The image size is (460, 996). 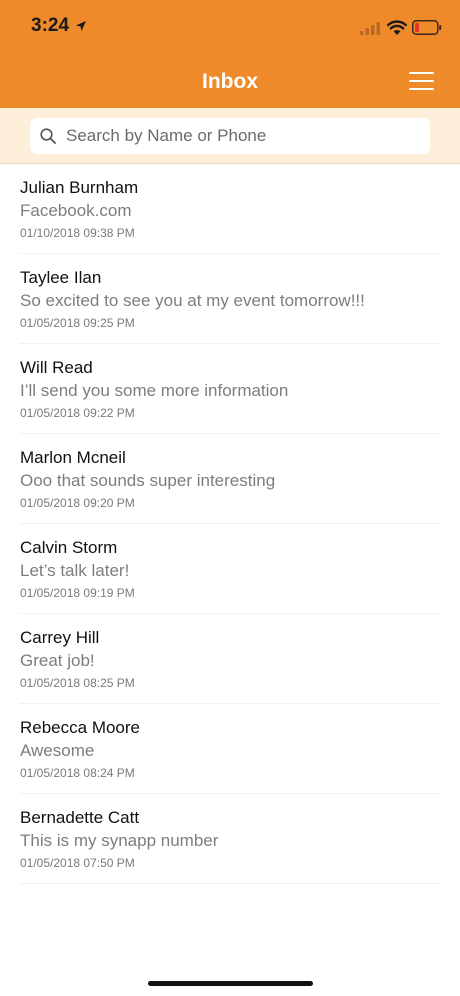 I want to click on app-header: 3:24 Inbox, so click(x=230, y=54).